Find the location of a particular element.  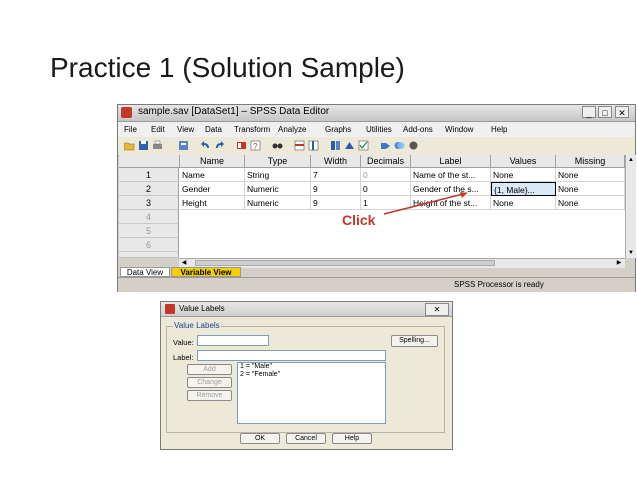

menu-data: Data is located at coordinates (213, 129).